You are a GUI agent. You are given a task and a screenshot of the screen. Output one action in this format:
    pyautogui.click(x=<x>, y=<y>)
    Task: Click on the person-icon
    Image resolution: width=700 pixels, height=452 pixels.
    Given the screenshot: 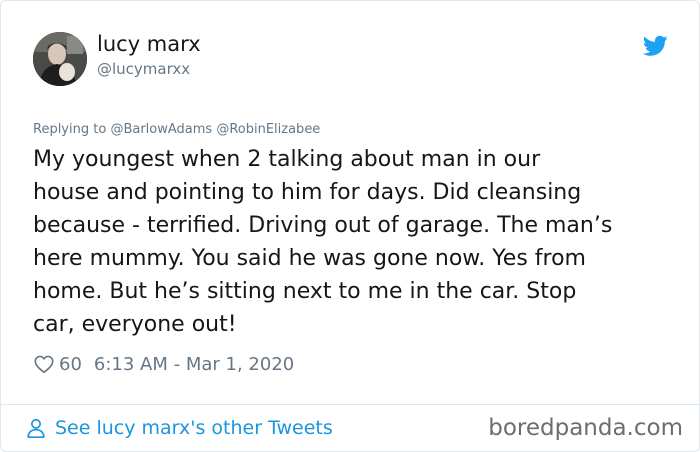 What is the action you would take?
    pyautogui.click(x=36, y=428)
    